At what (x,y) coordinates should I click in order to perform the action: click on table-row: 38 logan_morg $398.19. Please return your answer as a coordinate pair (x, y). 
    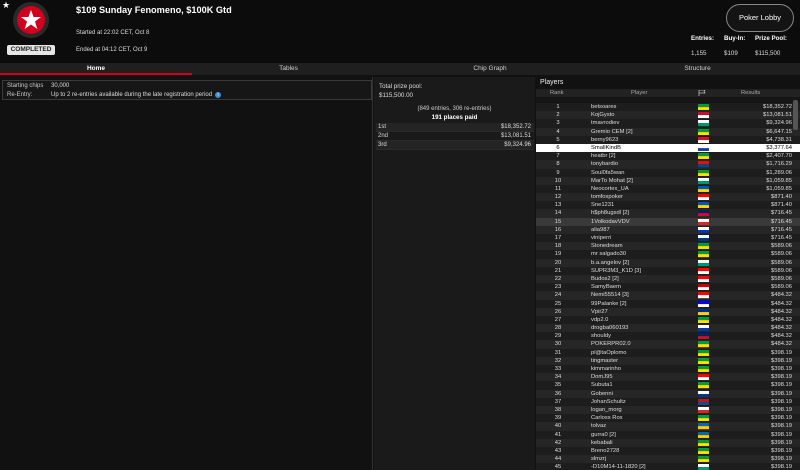
    Looking at the image, I should click on (668, 410).